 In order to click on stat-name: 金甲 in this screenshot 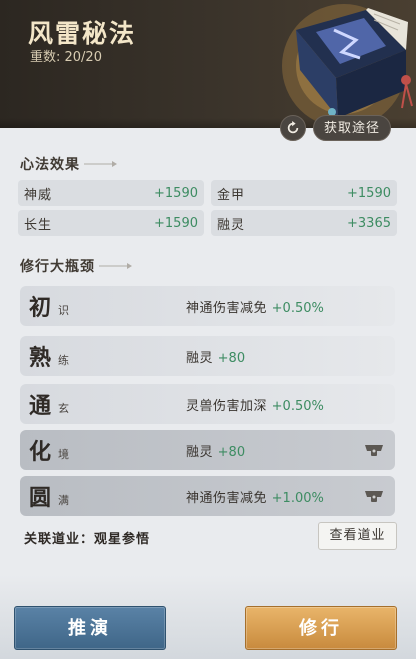, I will do `click(231, 195)`.